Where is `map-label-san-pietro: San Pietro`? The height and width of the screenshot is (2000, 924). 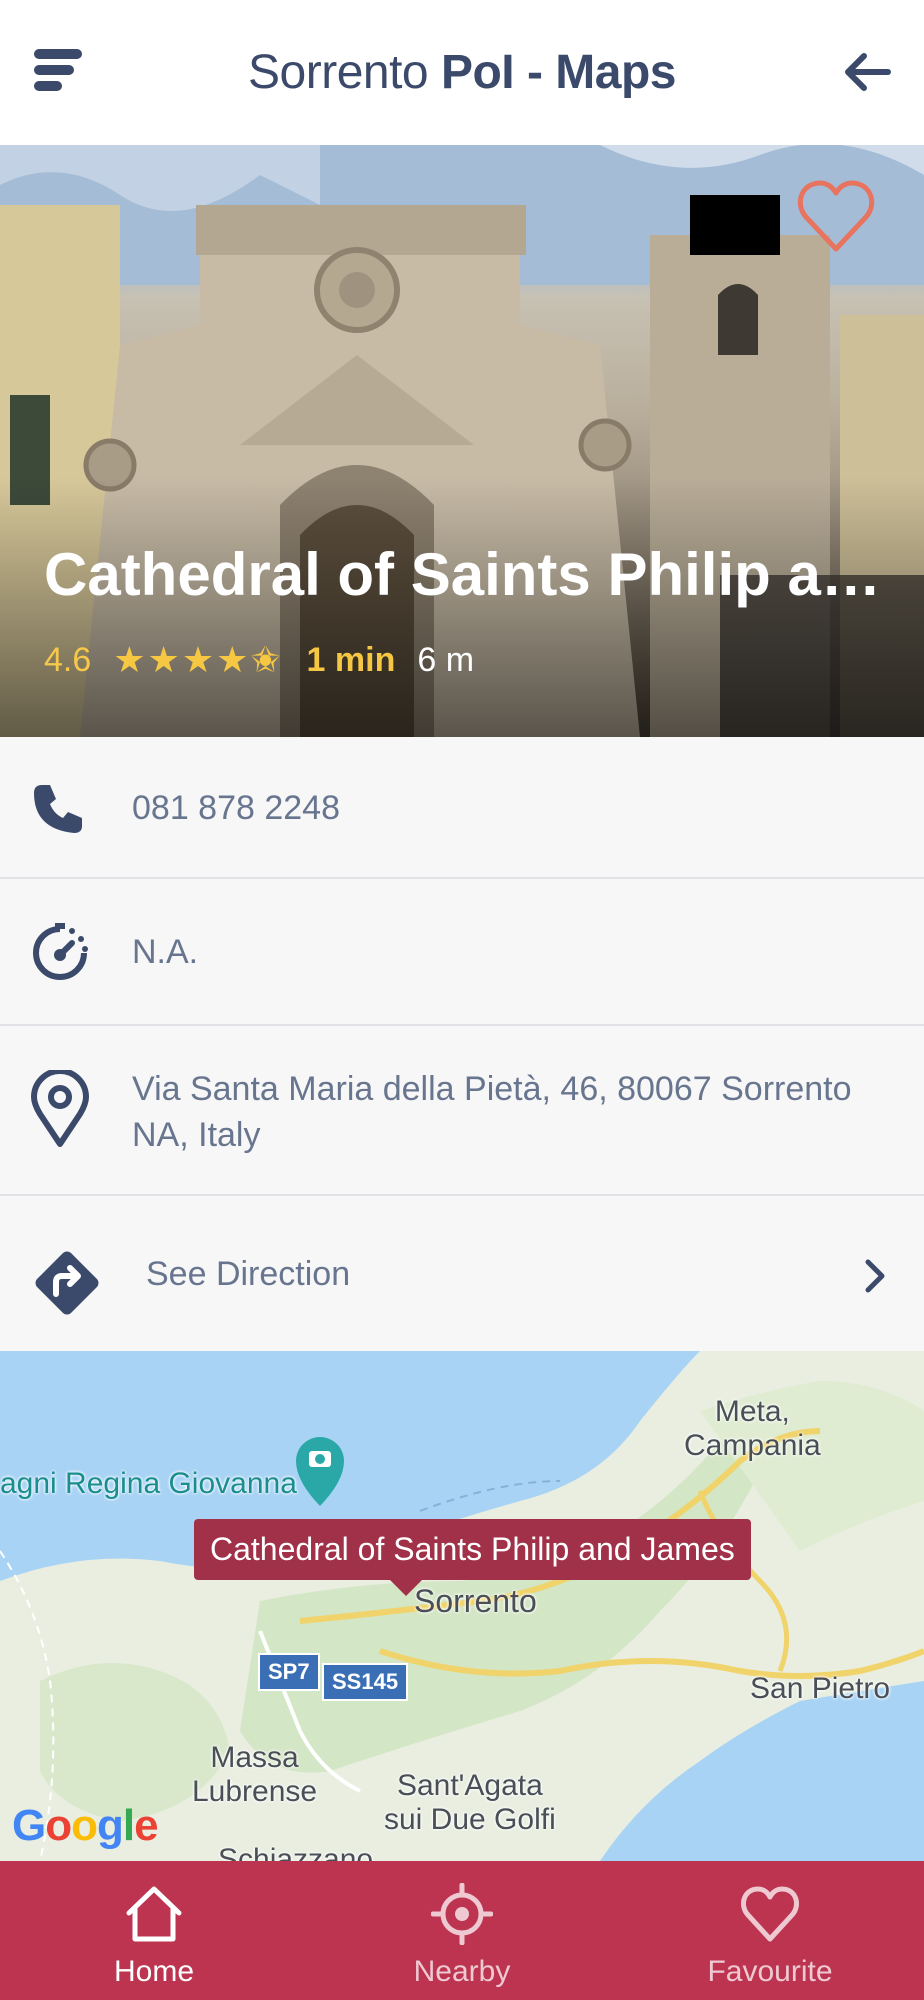
map-label-san-pietro: San Pietro is located at coordinates (820, 1688).